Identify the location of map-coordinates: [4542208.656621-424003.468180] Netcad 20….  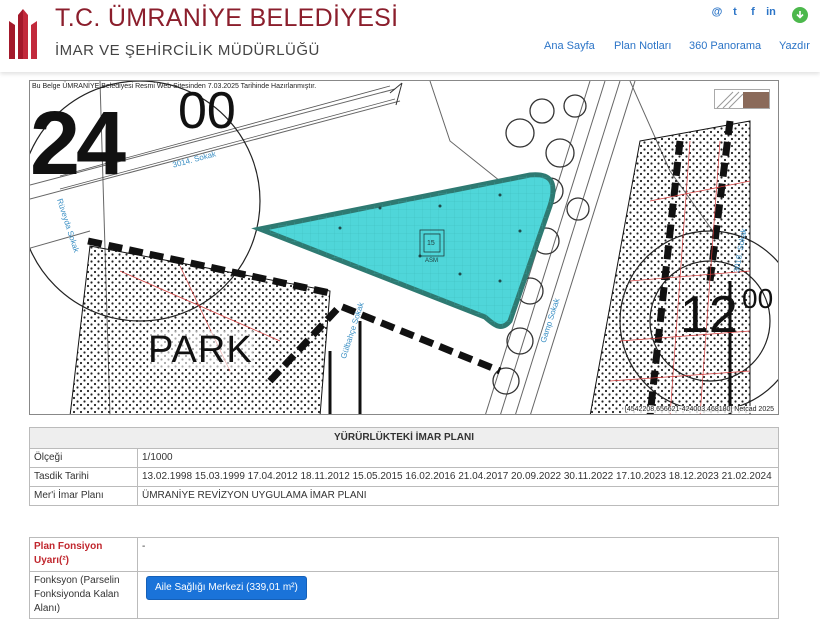
(699, 409).